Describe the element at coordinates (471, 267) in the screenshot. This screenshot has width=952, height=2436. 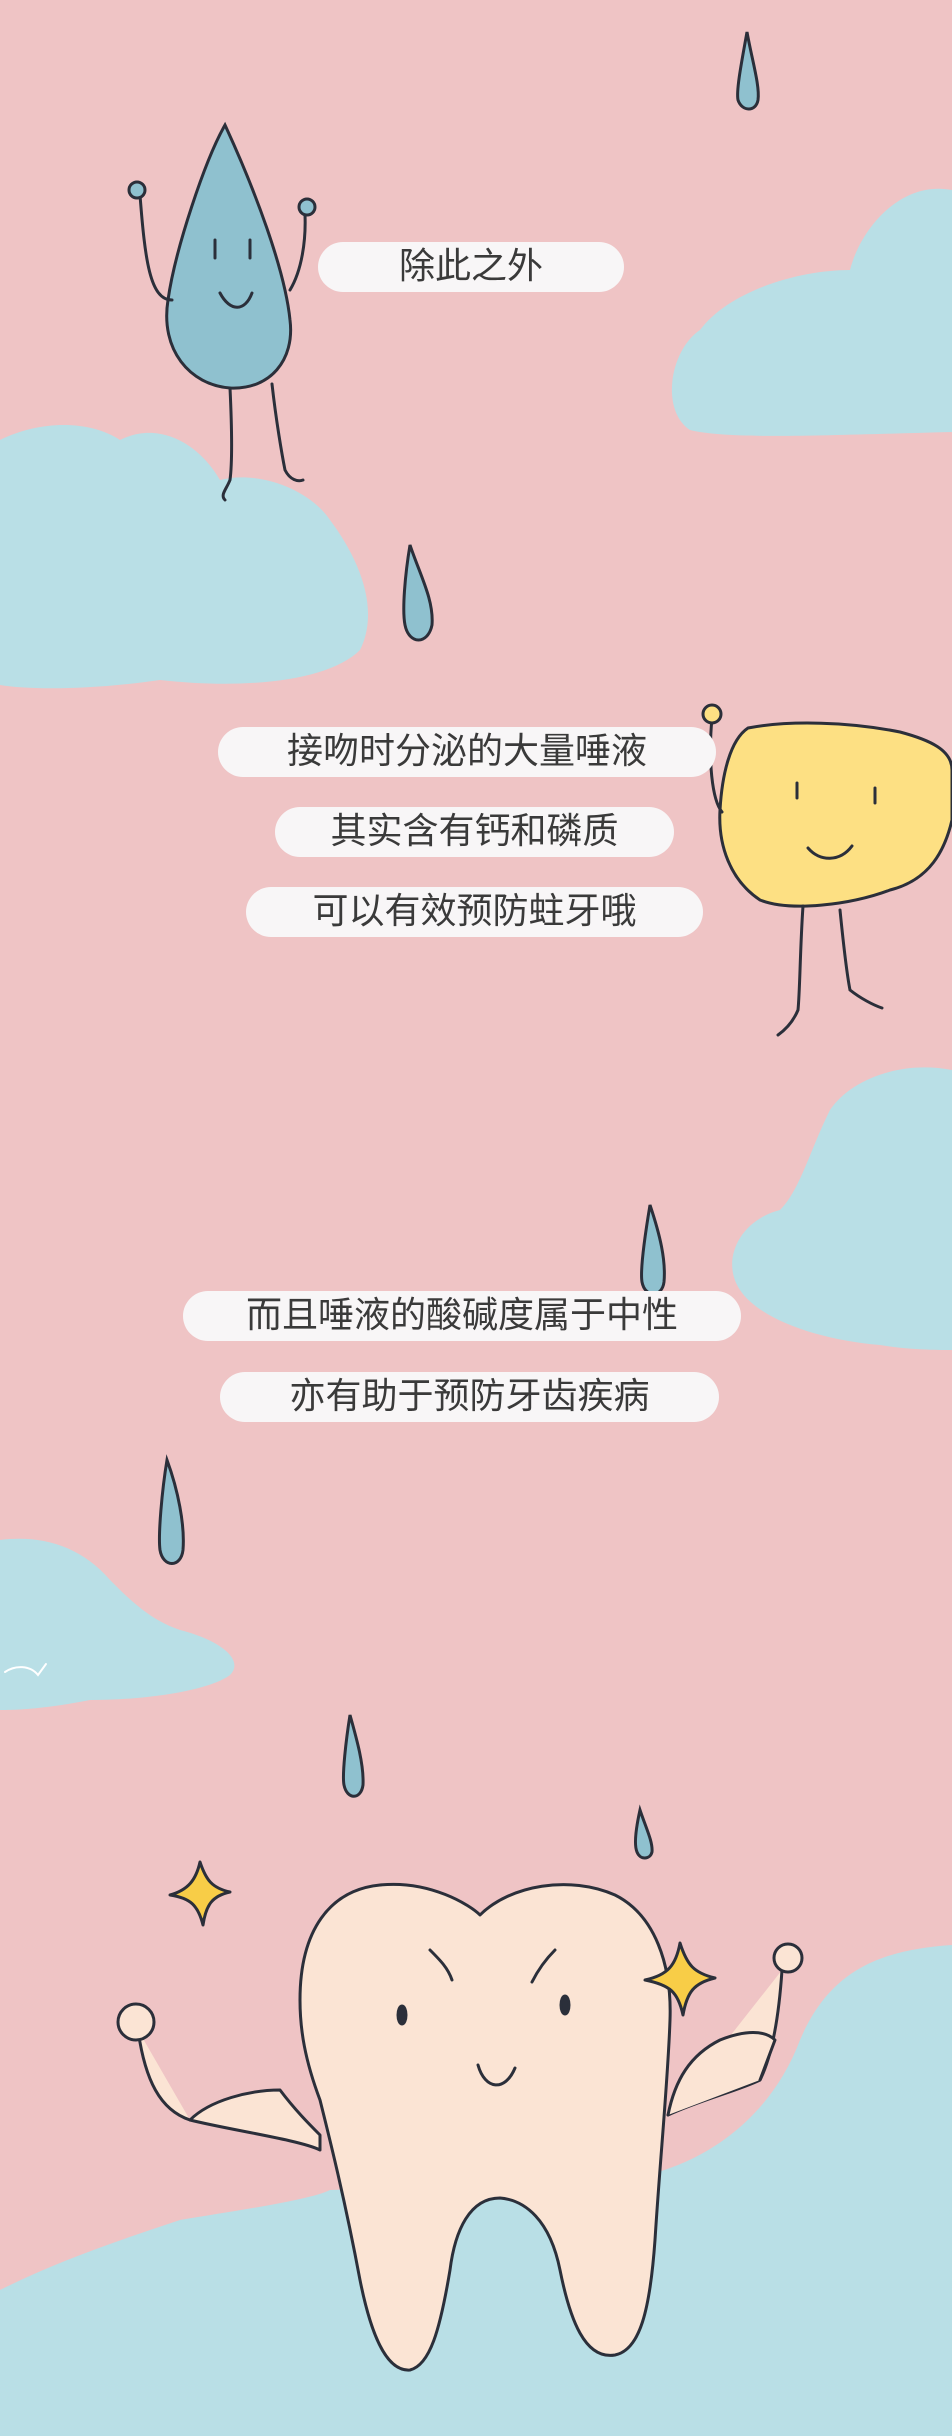
I see `caption-intro: 除此之外` at that location.